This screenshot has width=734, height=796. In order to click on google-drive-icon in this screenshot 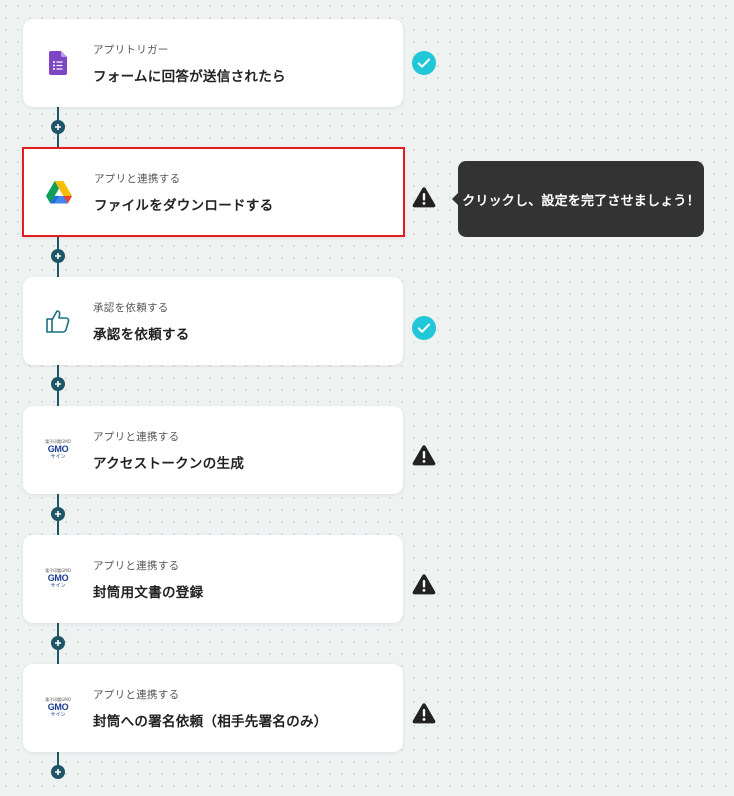, I will do `click(59, 191)`.